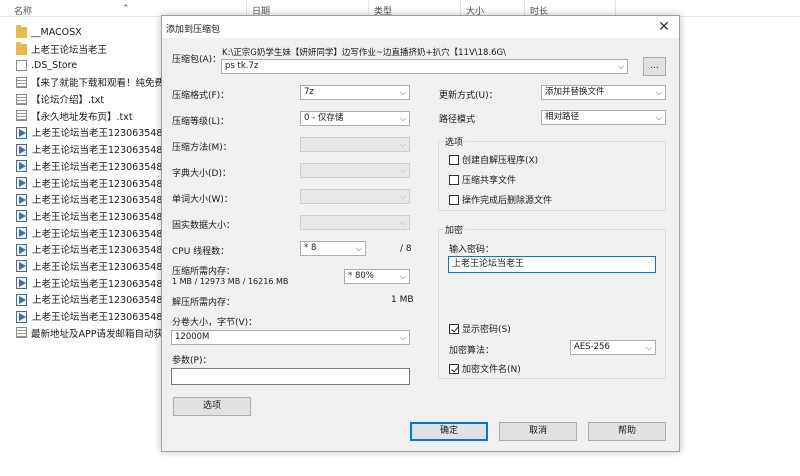 This screenshot has height=476, width=800. What do you see at coordinates (355, 222) in the screenshot?
I see `solid-select: ⌵` at bounding box center [355, 222].